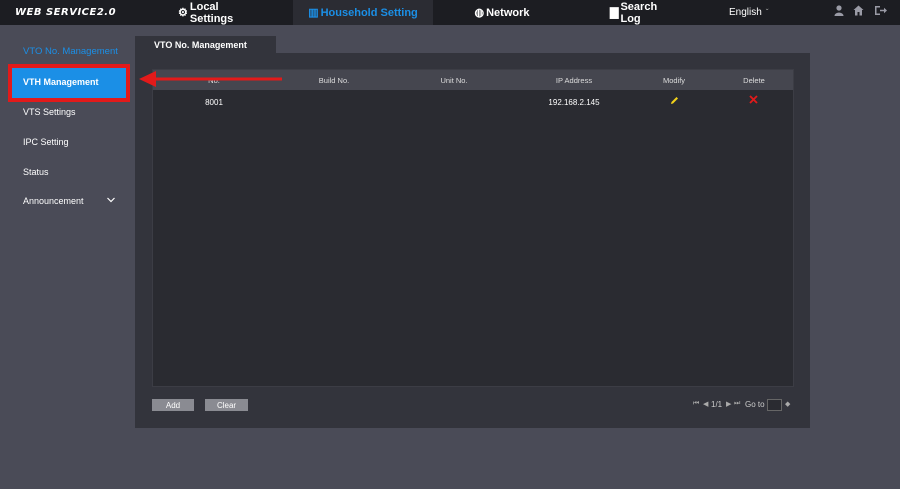 The height and width of the screenshot is (489, 900). What do you see at coordinates (574, 80) in the screenshot?
I see `column-header-ip-address: IP Address` at bounding box center [574, 80].